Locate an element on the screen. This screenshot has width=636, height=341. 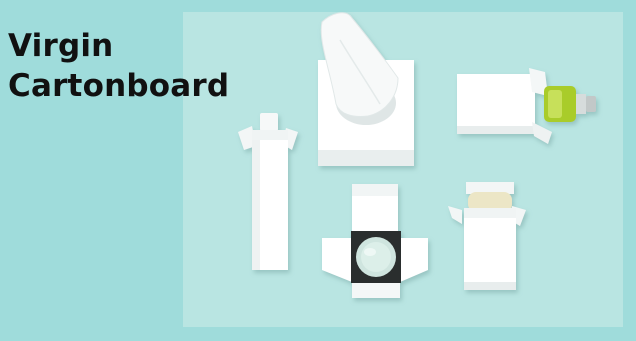
tube-box is located at coordinates (268, 191).